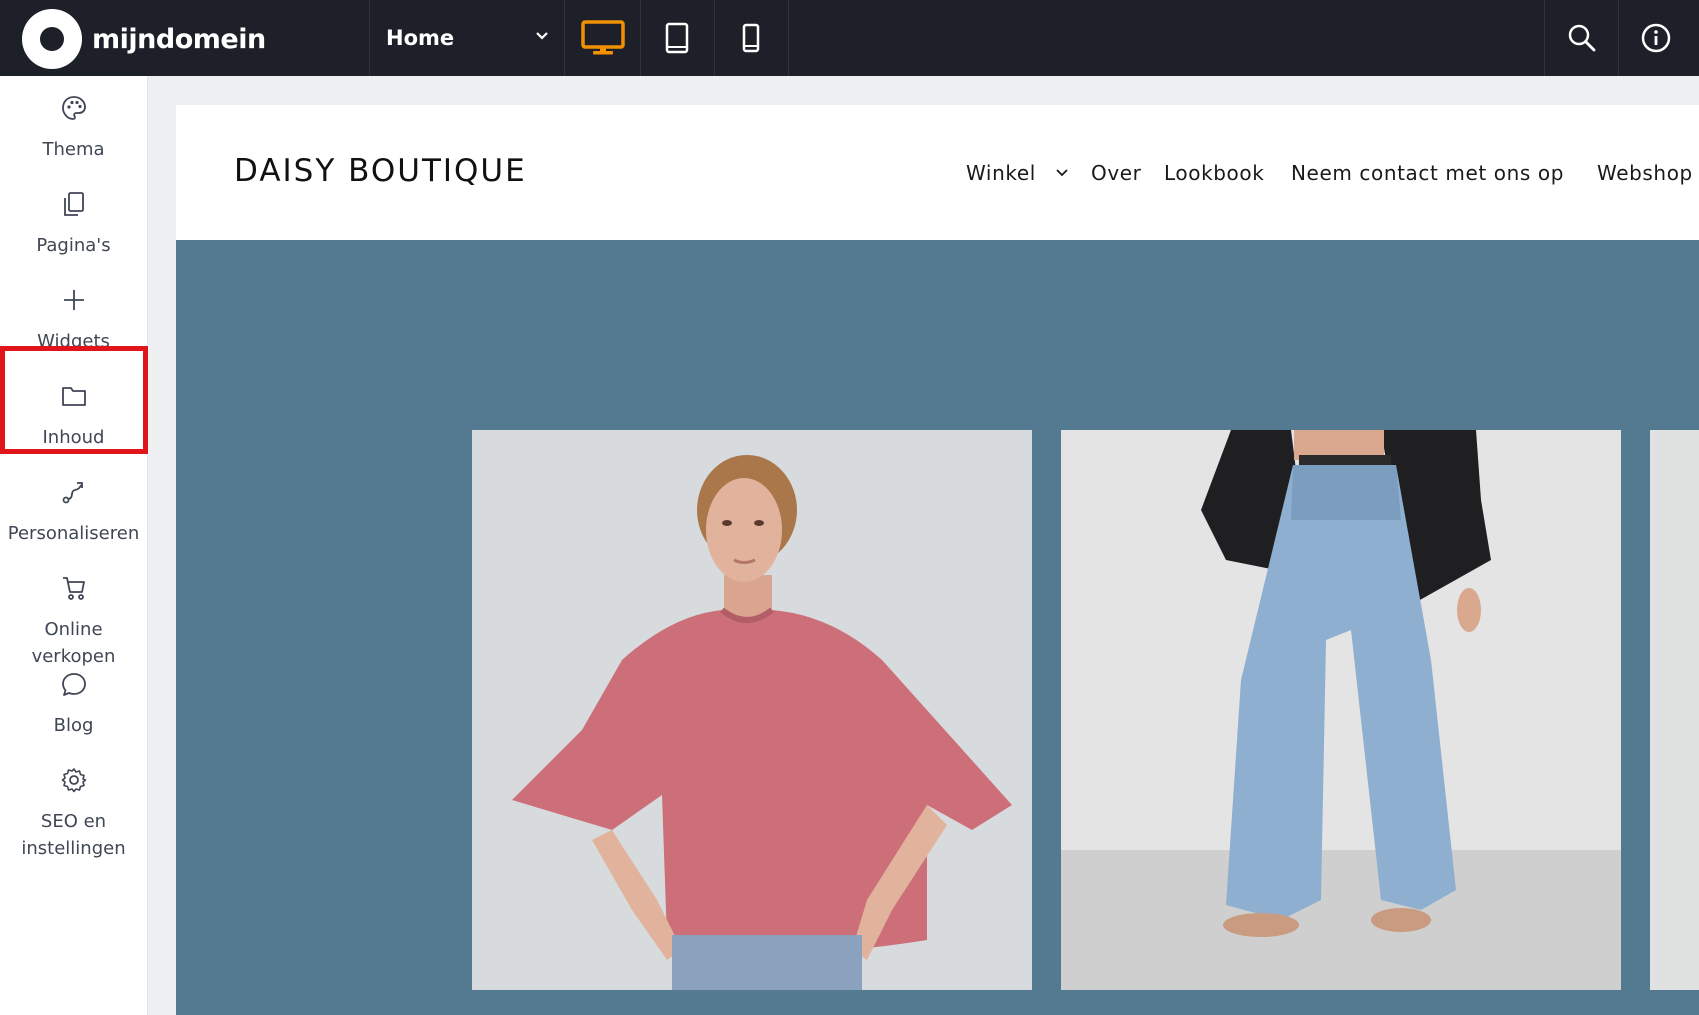  Describe the element at coordinates (1645, 173) in the screenshot. I see `nav-item-webshop: Webshop` at that location.